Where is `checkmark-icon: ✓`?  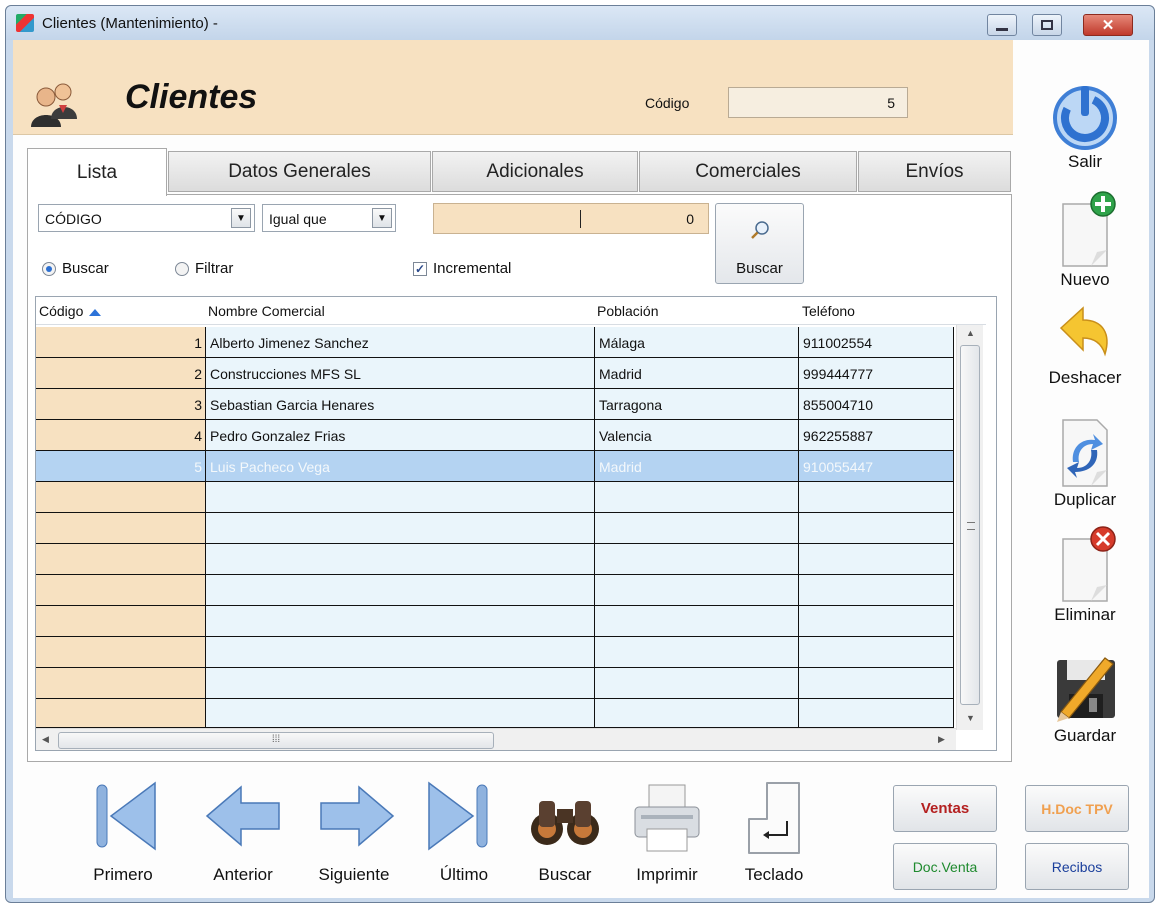
checkmark-icon: ✓ is located at coordinates (420, 268).